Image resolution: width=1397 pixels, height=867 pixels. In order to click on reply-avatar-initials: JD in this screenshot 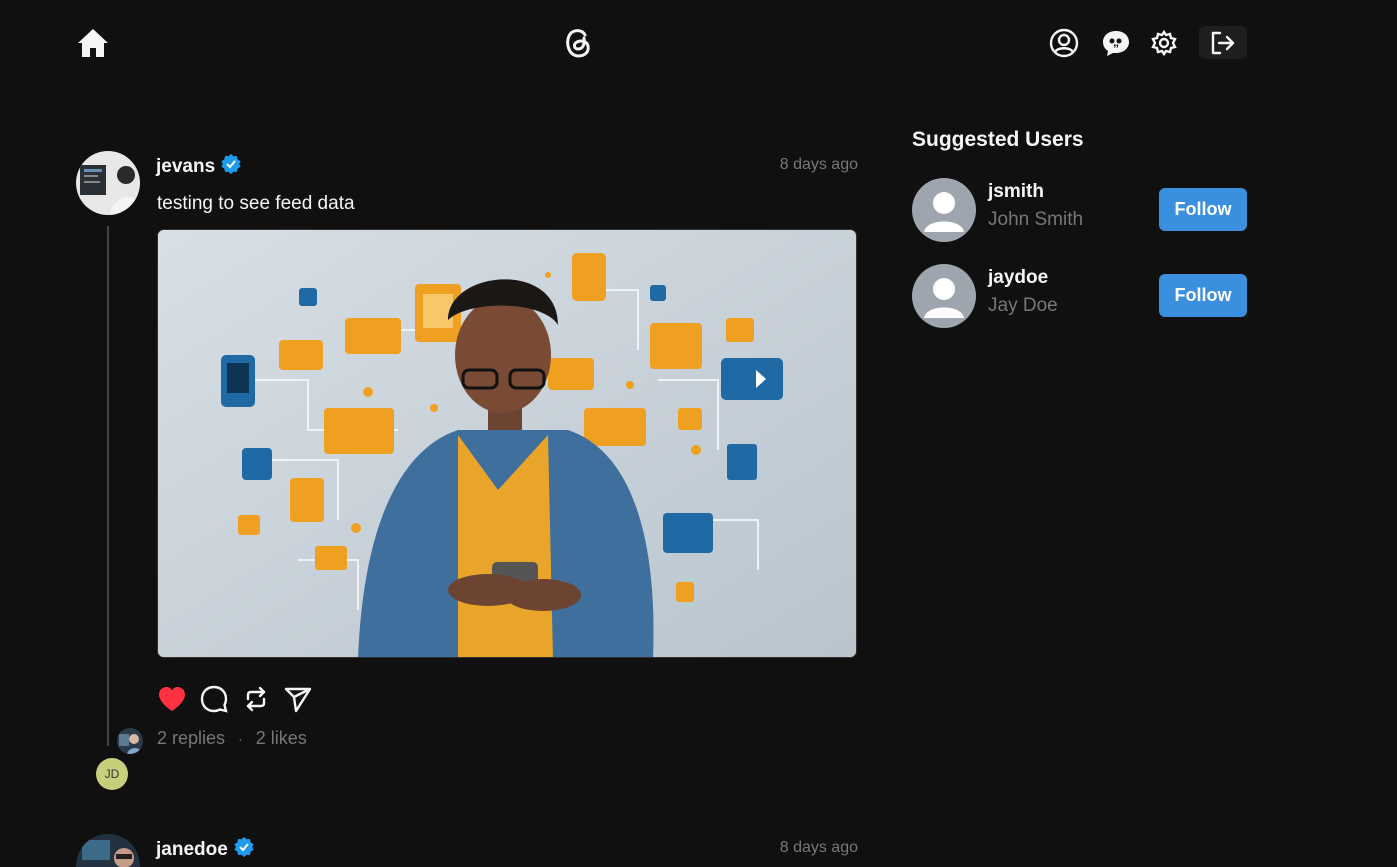, I will do `click(112, 774)`.